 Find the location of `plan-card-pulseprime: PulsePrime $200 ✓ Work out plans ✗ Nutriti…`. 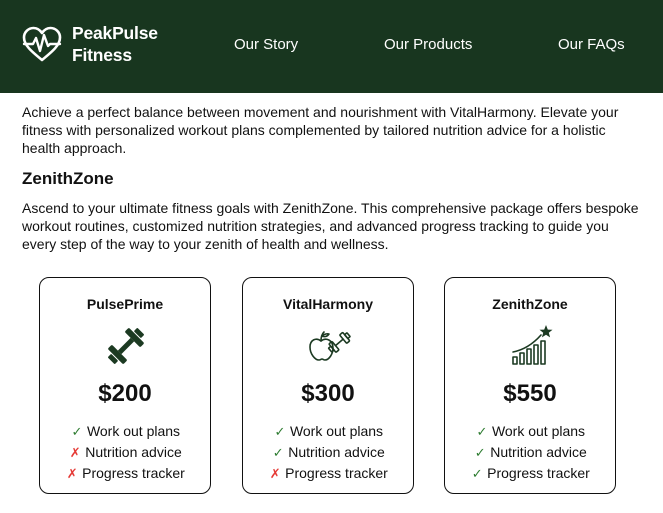

plan-card-pulseprime: PulsePrime $200 ✓ Work out plans ✗ Nutriti… is located at coordinates (125, 385).